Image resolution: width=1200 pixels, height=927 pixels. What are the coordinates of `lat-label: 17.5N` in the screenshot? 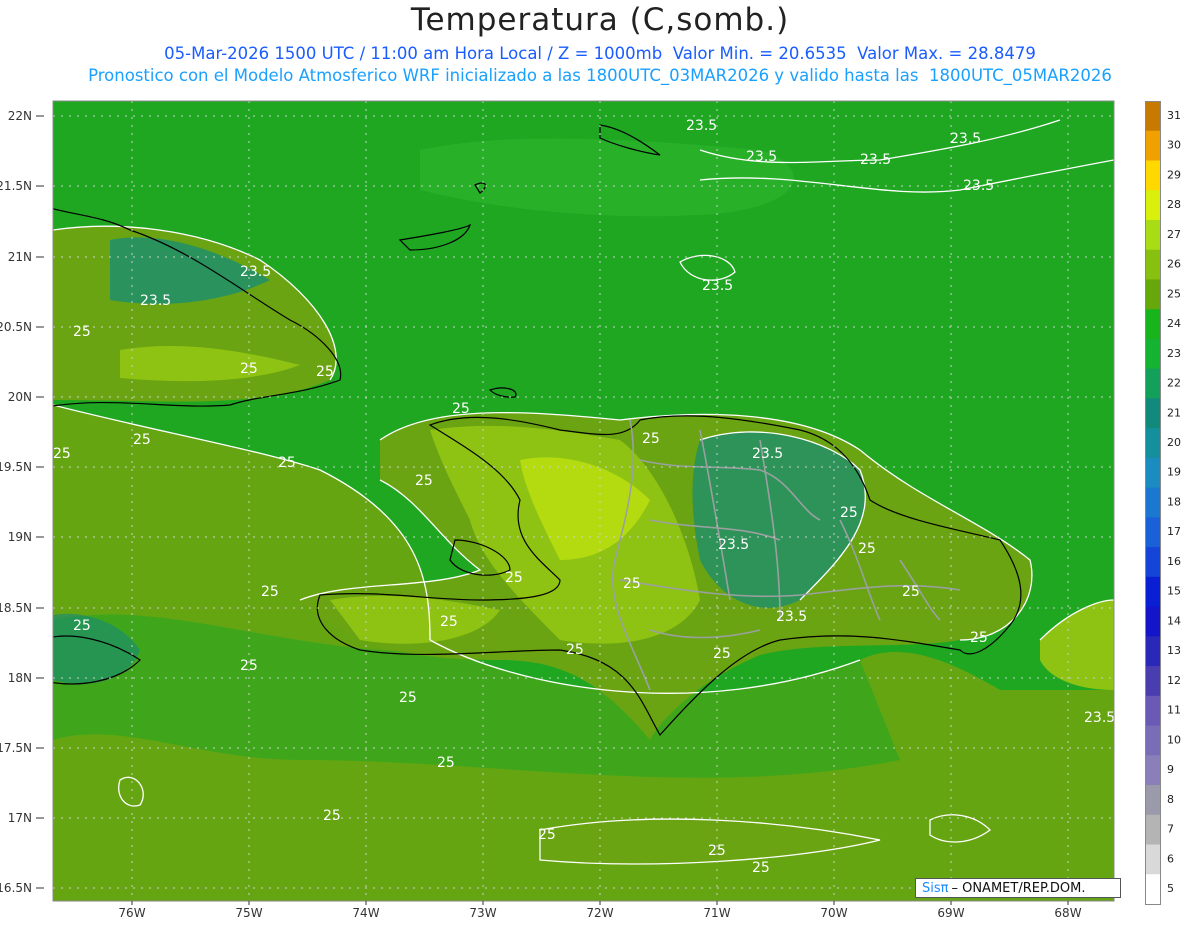 It's located at (16, 748).